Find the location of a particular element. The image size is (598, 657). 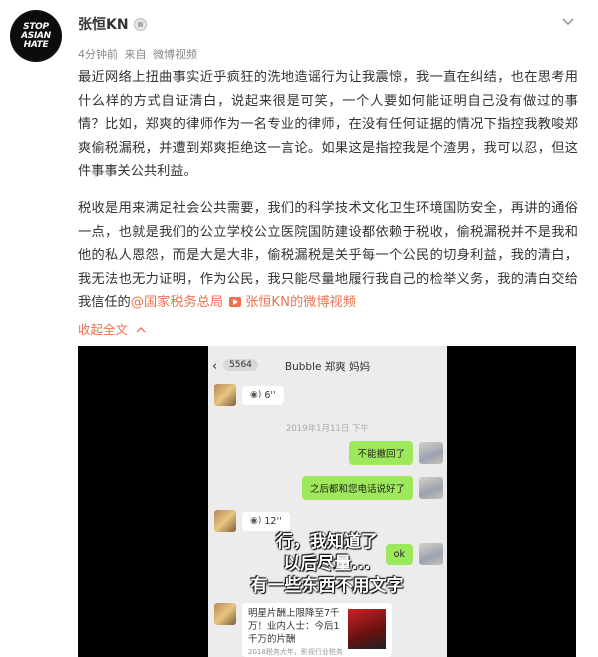

post-source: 微博视频 is located at coordinates (175, 54).